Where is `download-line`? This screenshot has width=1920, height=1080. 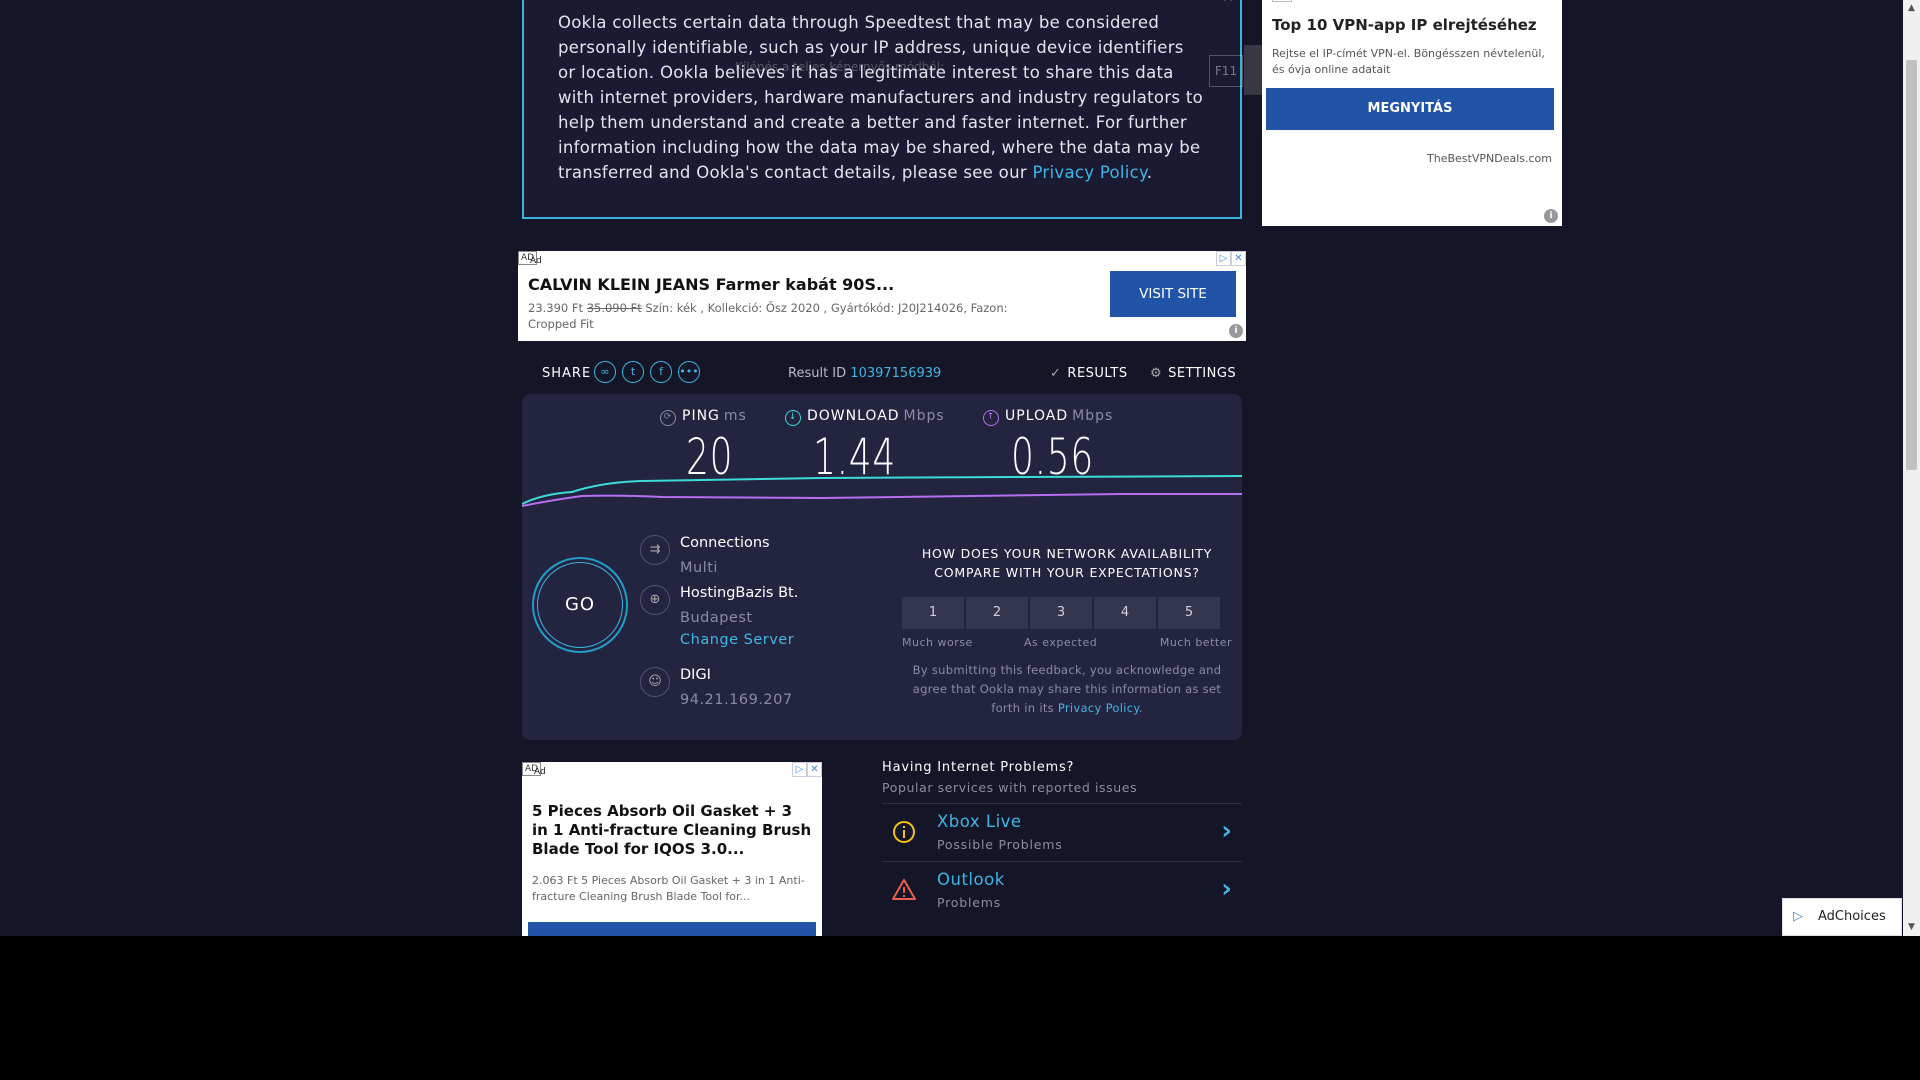 download-line is located at coordinates (882, 490).